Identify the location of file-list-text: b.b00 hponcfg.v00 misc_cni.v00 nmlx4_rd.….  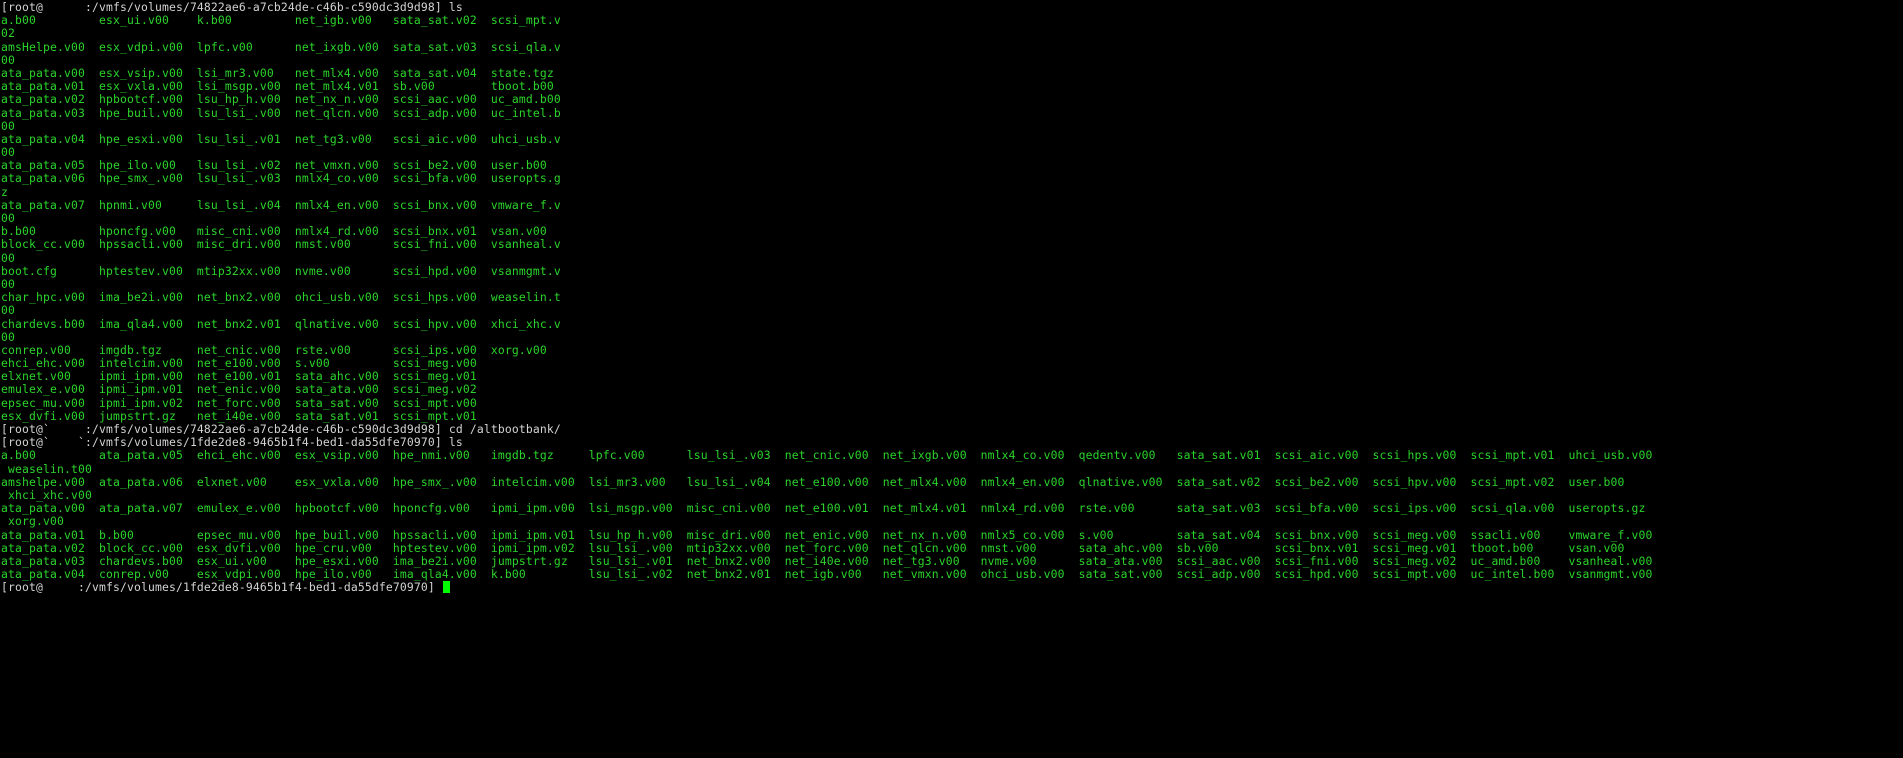
(274, 231).